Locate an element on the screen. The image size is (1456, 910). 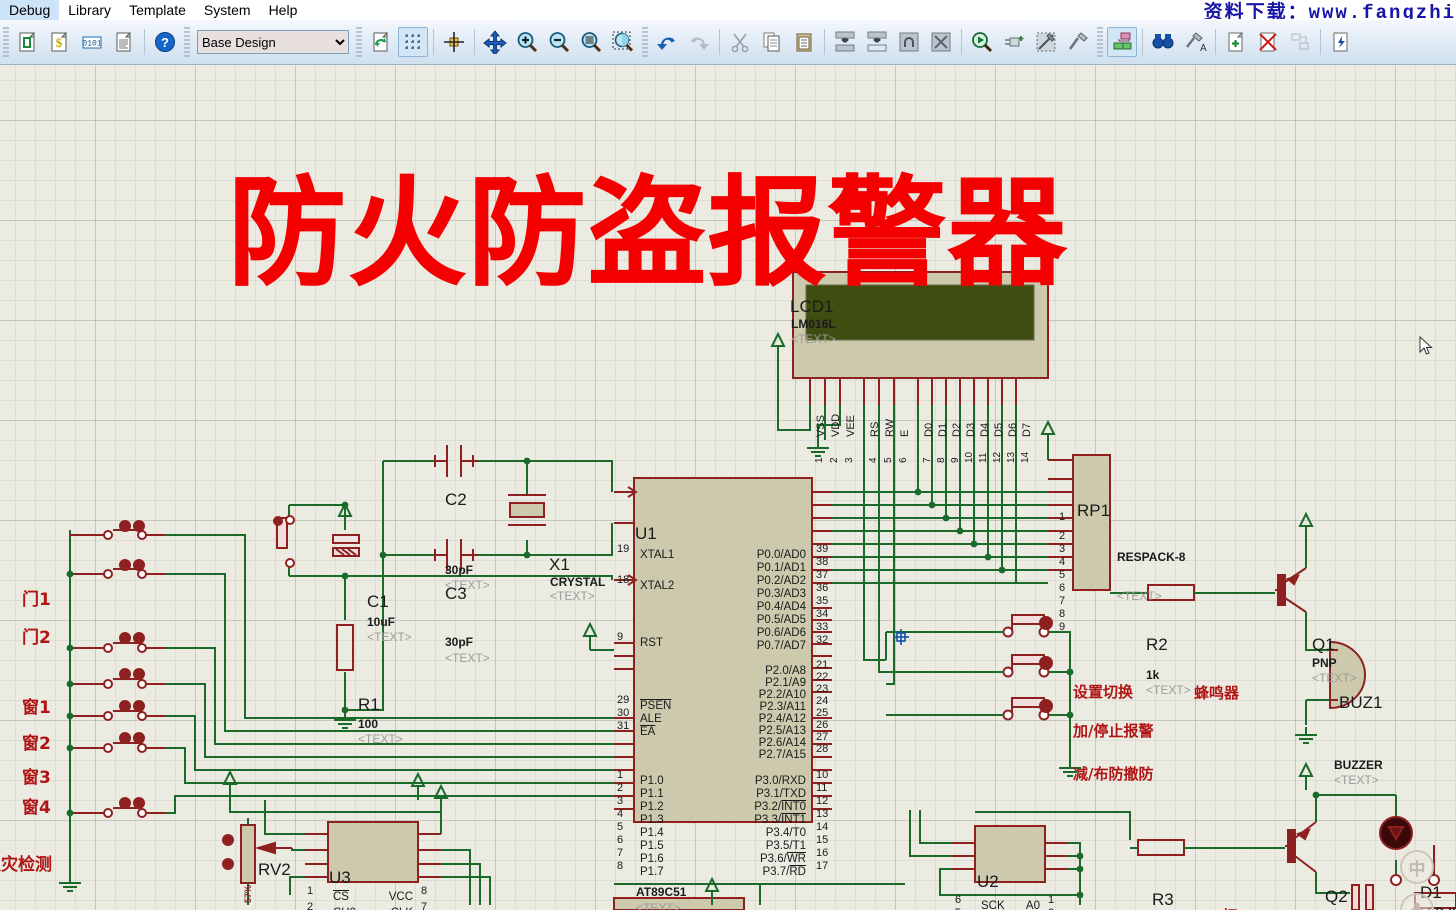
netlist-icon is located at coordinates (28, 42).